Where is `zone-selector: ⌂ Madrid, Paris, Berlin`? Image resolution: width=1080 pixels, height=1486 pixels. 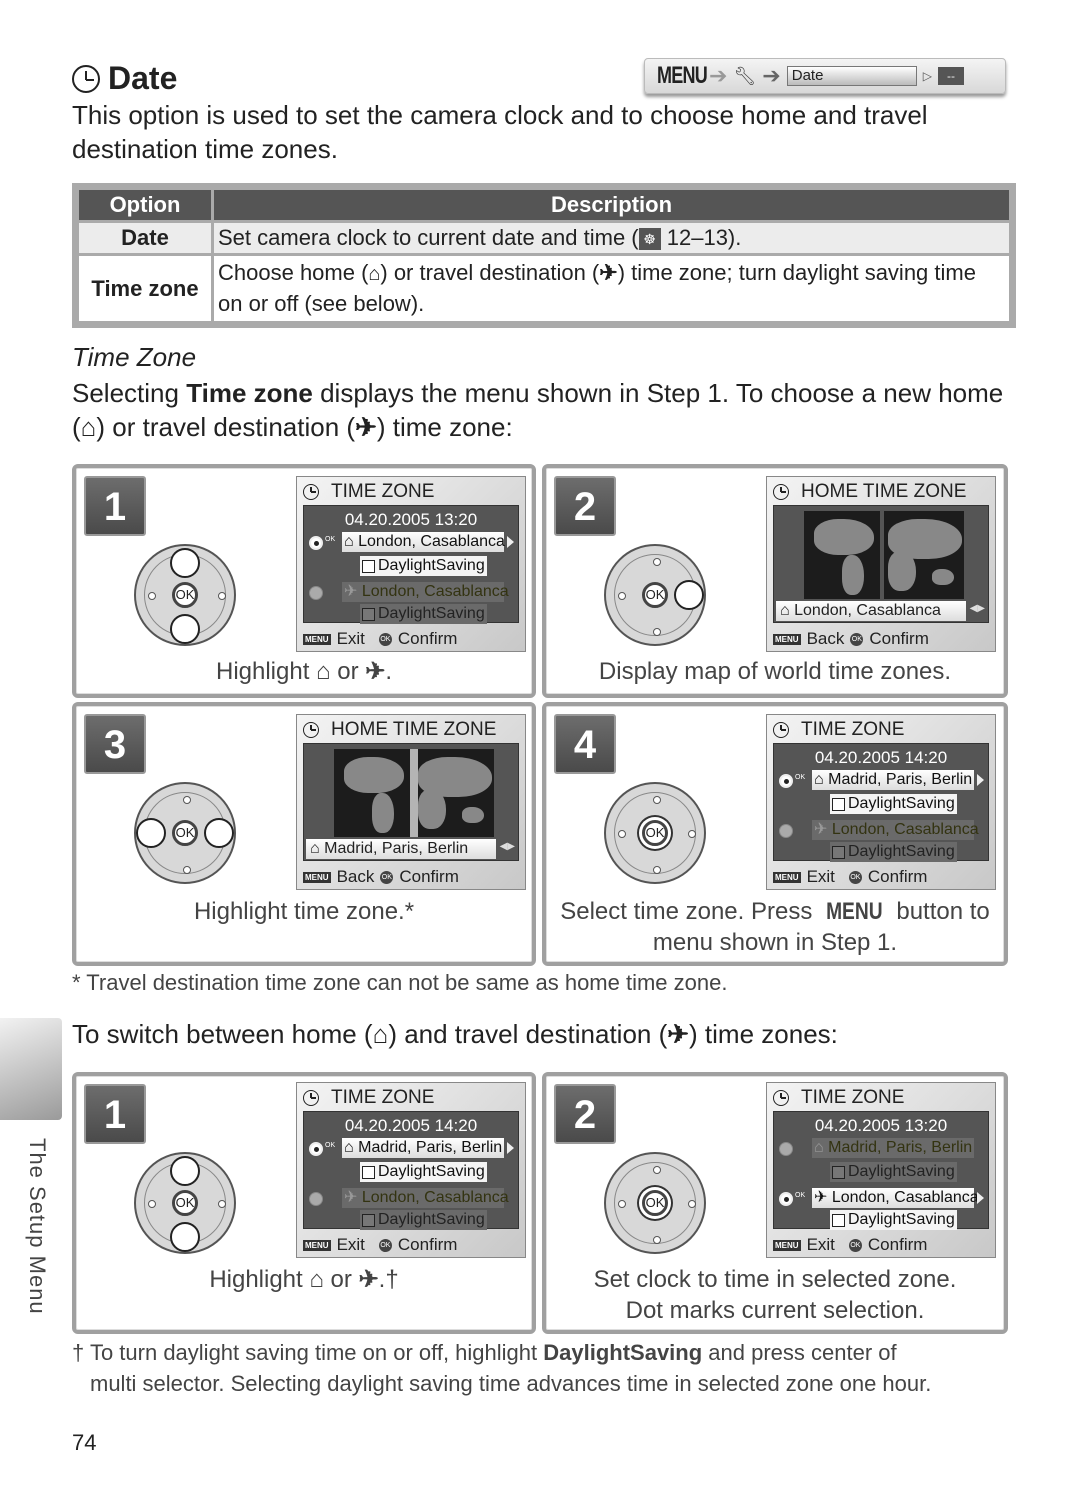 zone-selector: ⌂ Madrid, Paris, Berlin is located at coordinates (401, 849).